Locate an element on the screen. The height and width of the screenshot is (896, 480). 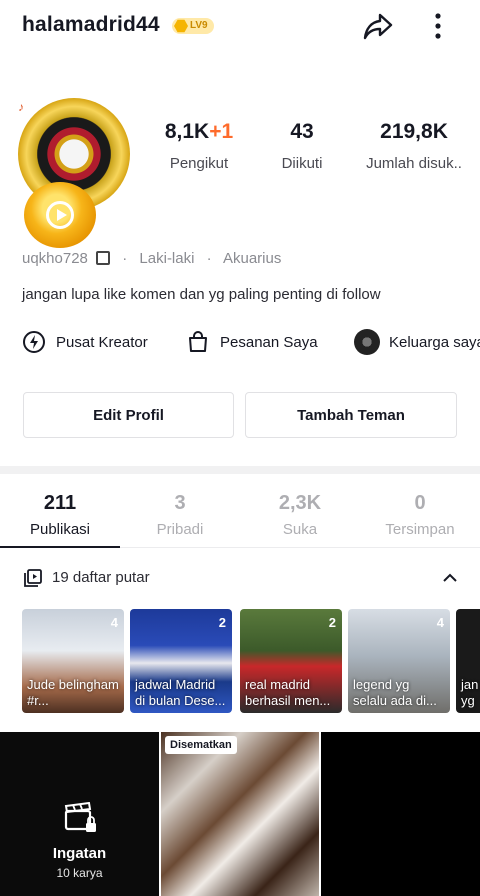
section-divider is located at coordinates (240, 470).